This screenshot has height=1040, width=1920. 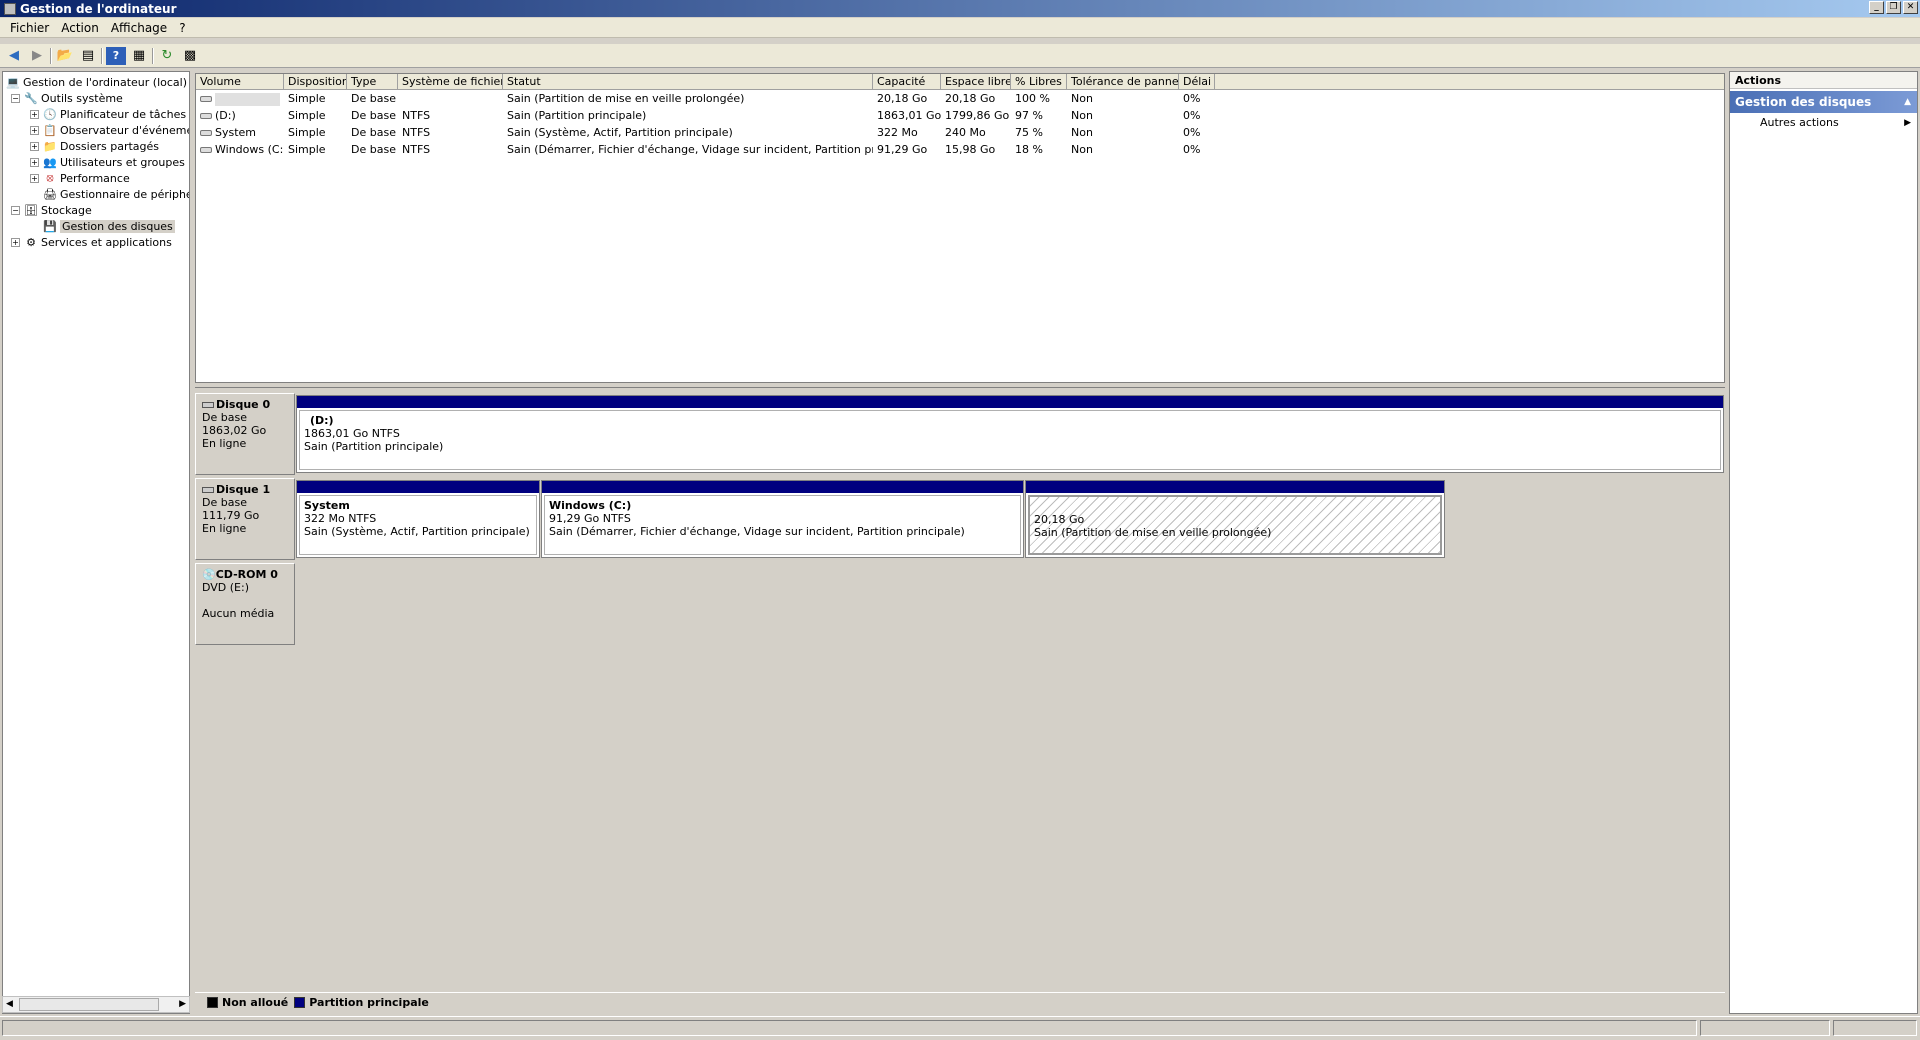 What do you see at coordinates (108, 114) in the screenshot?
I see `tree-item-task-scheduler: + 🕓 Planificateur de tâches` at bounding box center [108, 114].